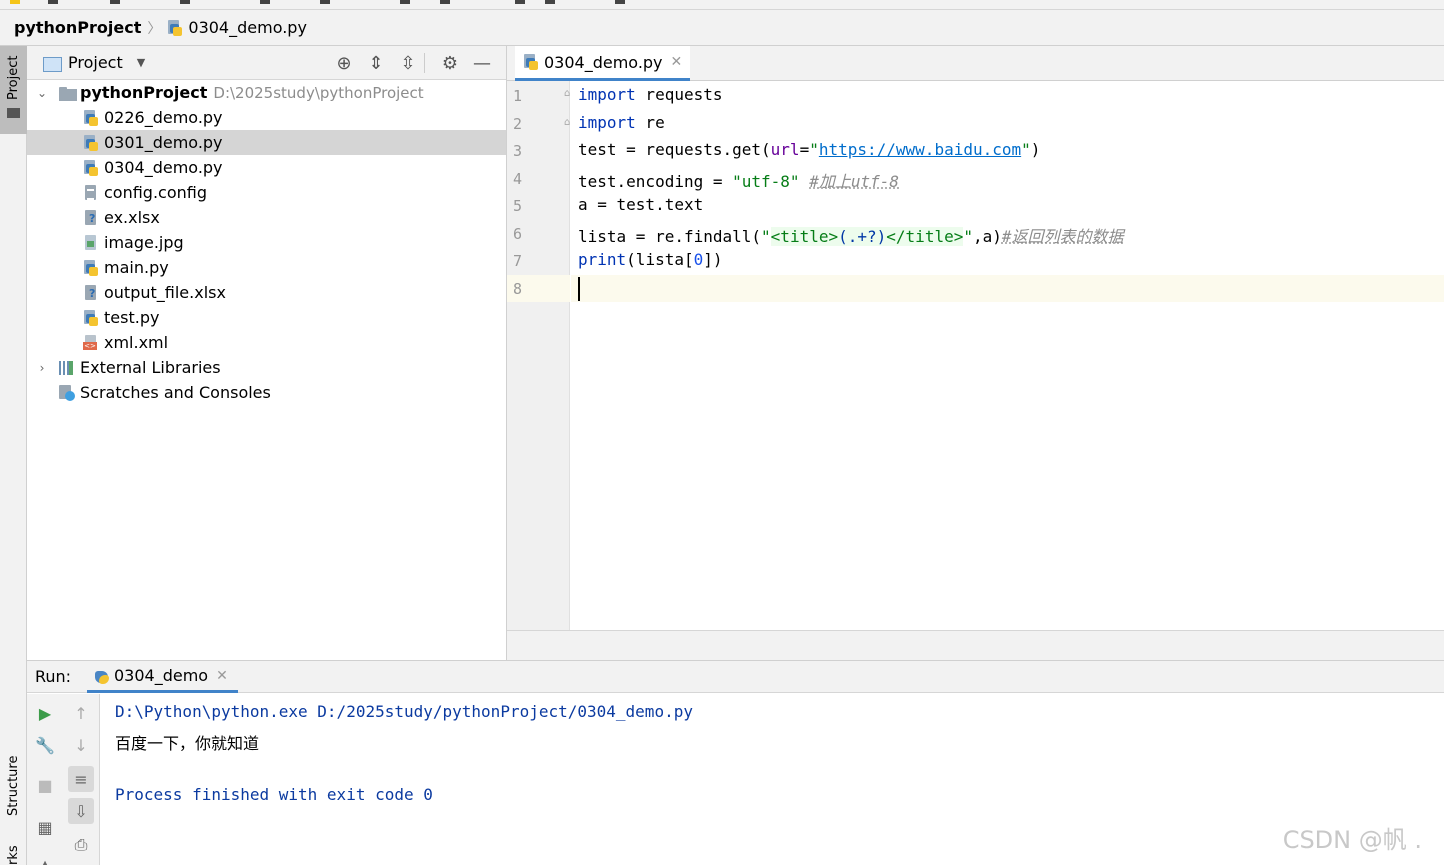  What do you see at coordinates (266, 317) in the screenshot?
I see `tree-file-row: test.py` at bounding box center [266, 317].